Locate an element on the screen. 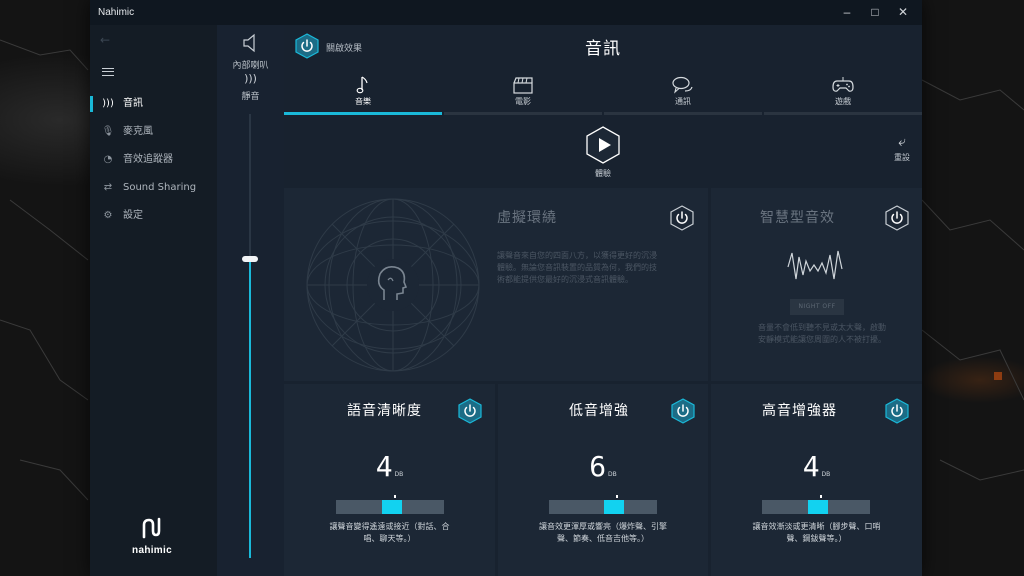  eq-description: 讓聲音變得遙遠或接近（對話、合 唱、聊天等。） is located at coordinates (389, 533).